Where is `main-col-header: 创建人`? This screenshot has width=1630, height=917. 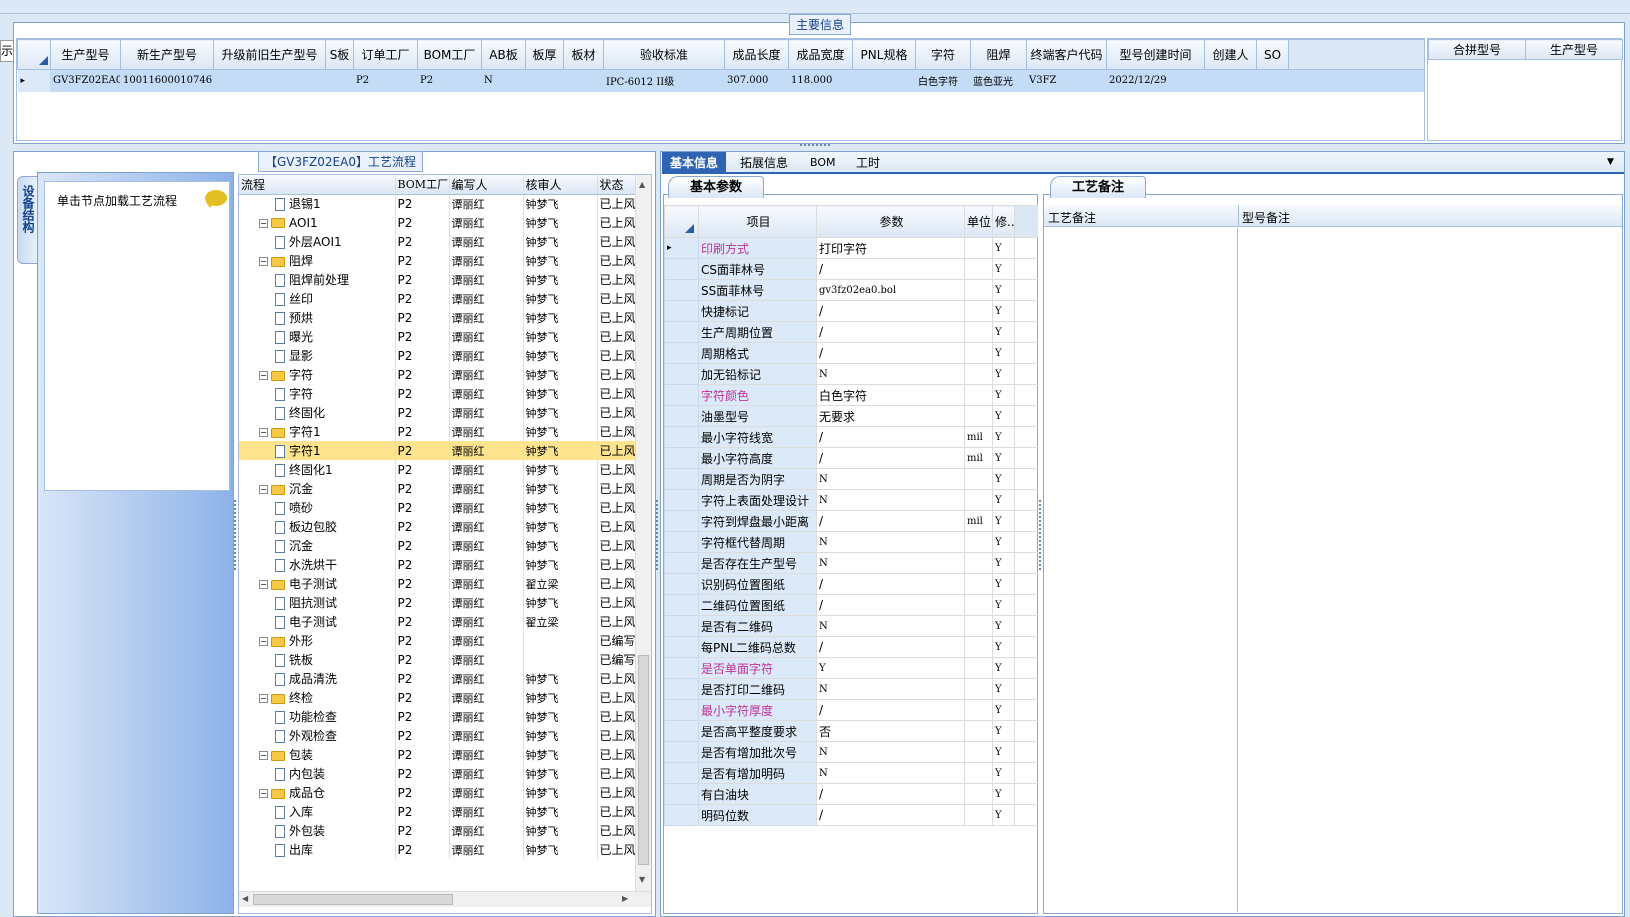
main-col-header: 创建人 is located at coordinates (1230, 54).